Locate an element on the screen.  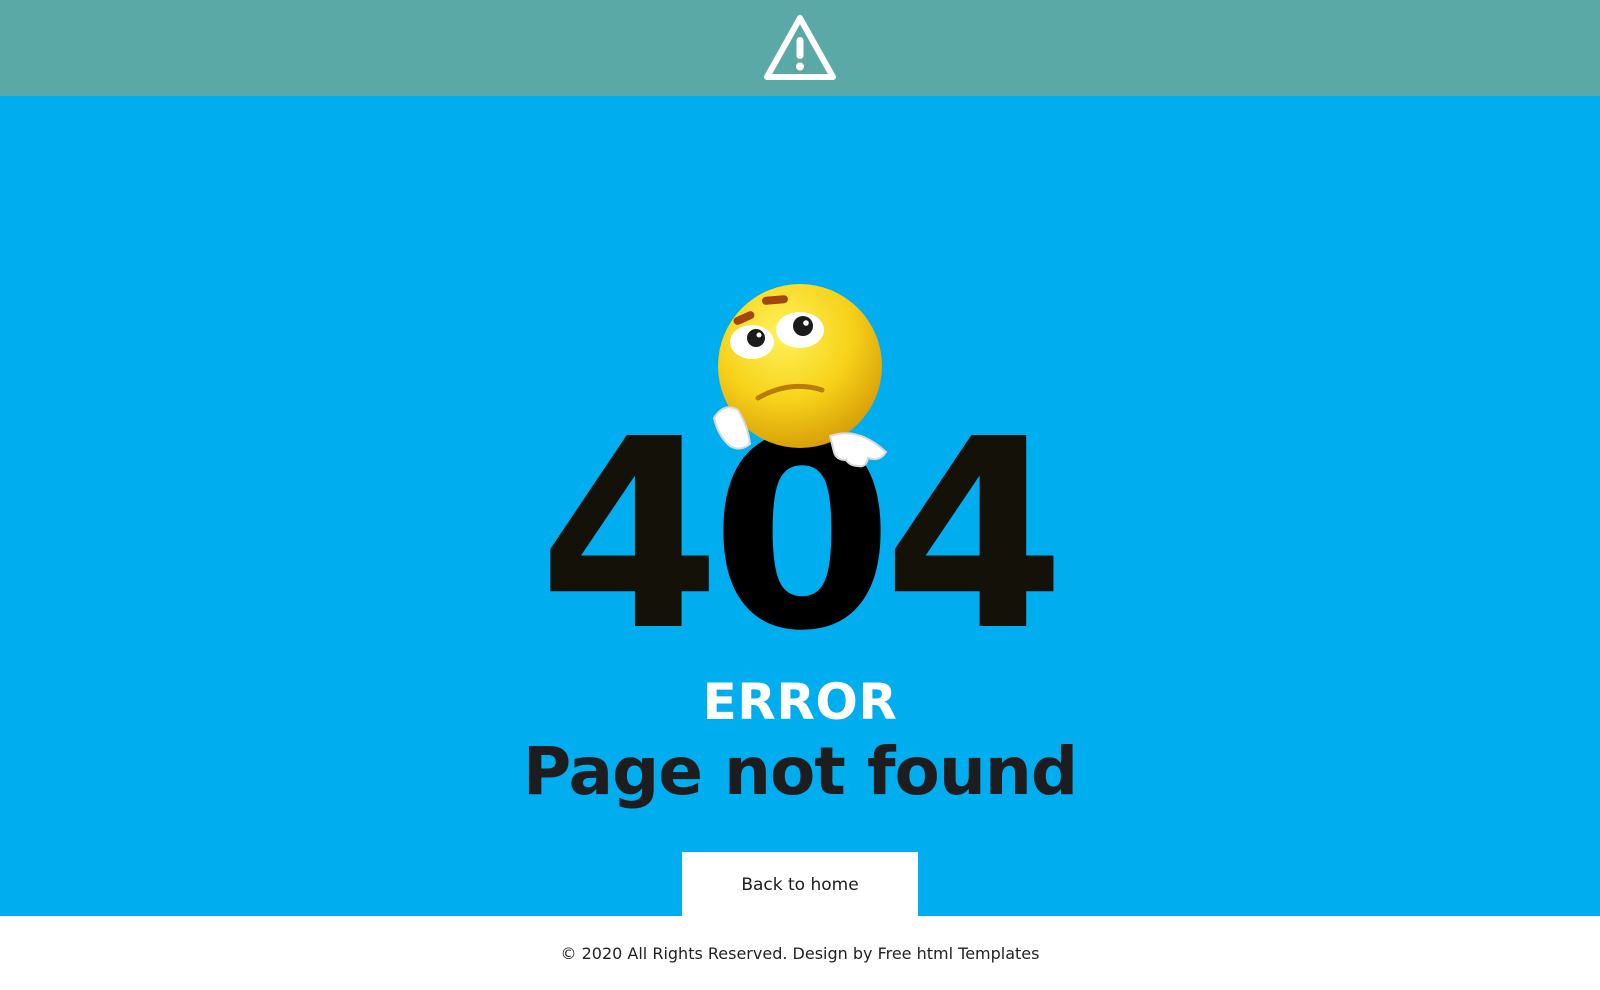
warning-triangle-icon is located at coordinates (800, 47).